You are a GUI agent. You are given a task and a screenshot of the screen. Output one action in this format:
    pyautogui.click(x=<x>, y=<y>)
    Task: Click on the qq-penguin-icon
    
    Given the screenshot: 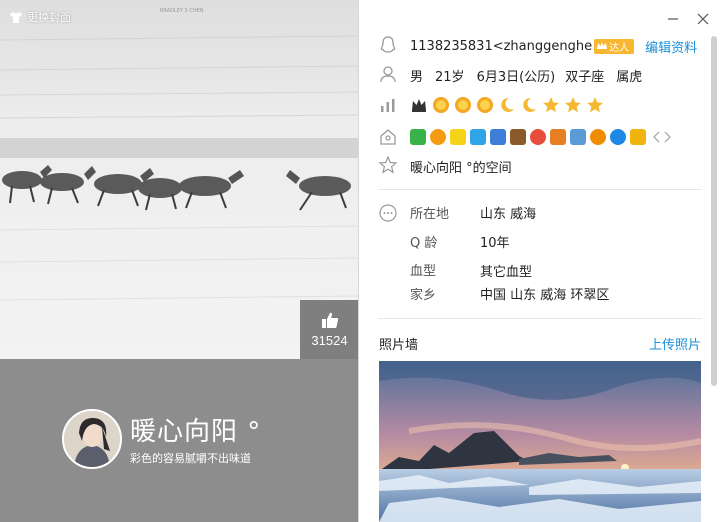 What is the action you would take?
    pyautogui.click(x=618, y=137)
    